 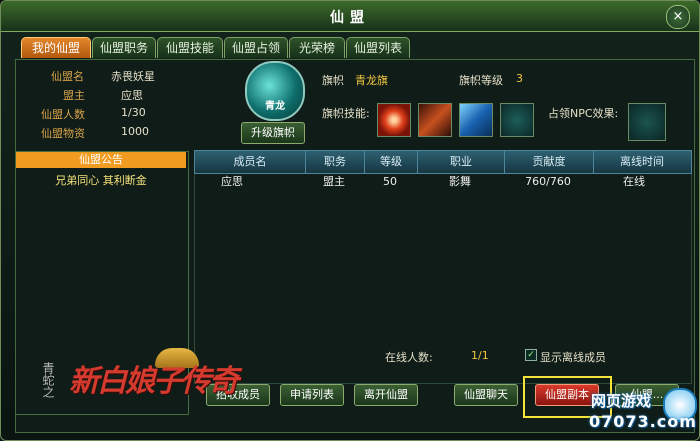 What do you see at coordinates (317, 47) in the screenshot?
I see `tab-honor-list: 光荣榜` at bounding box center [317, 47].